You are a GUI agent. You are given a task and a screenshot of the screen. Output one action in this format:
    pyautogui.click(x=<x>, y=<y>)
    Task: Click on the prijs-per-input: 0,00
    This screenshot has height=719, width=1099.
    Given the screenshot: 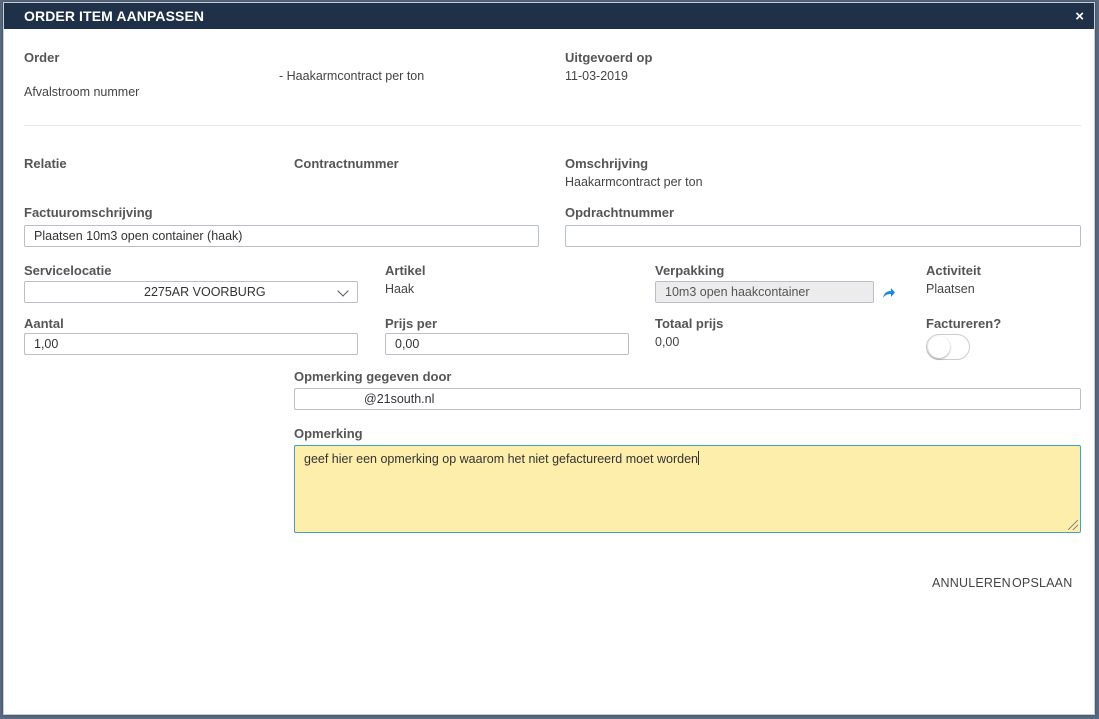 What is the action you would take?
    pyautogui.click(x=507, y=344)
    